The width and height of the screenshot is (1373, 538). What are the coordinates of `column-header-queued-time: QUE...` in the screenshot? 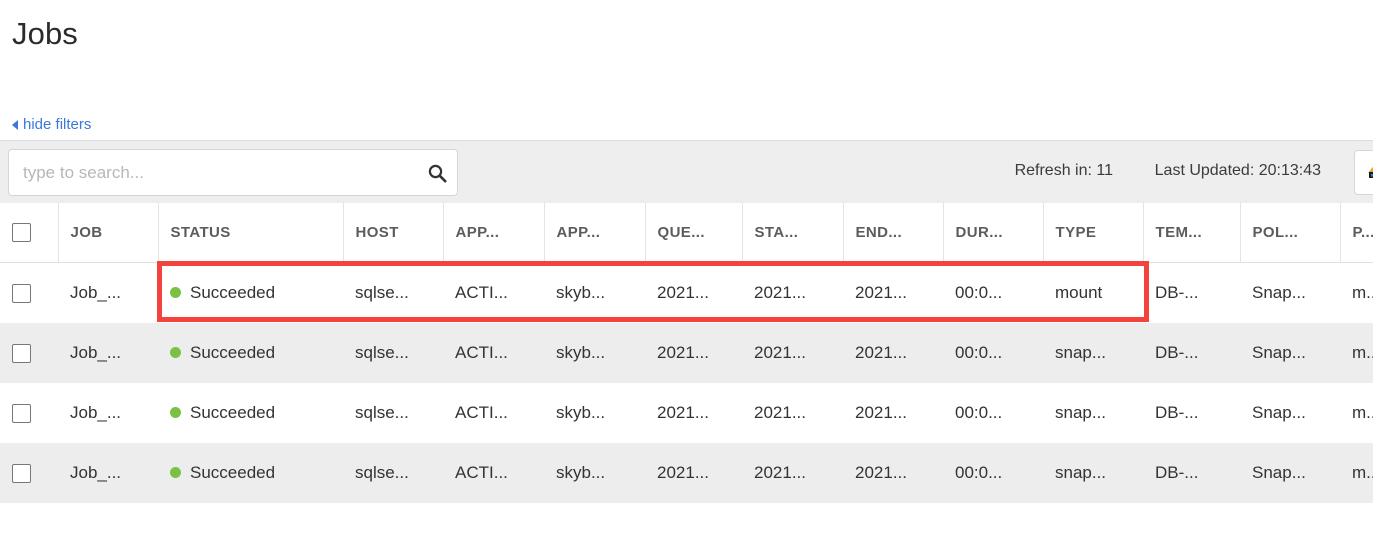 It's located at (694, 233).